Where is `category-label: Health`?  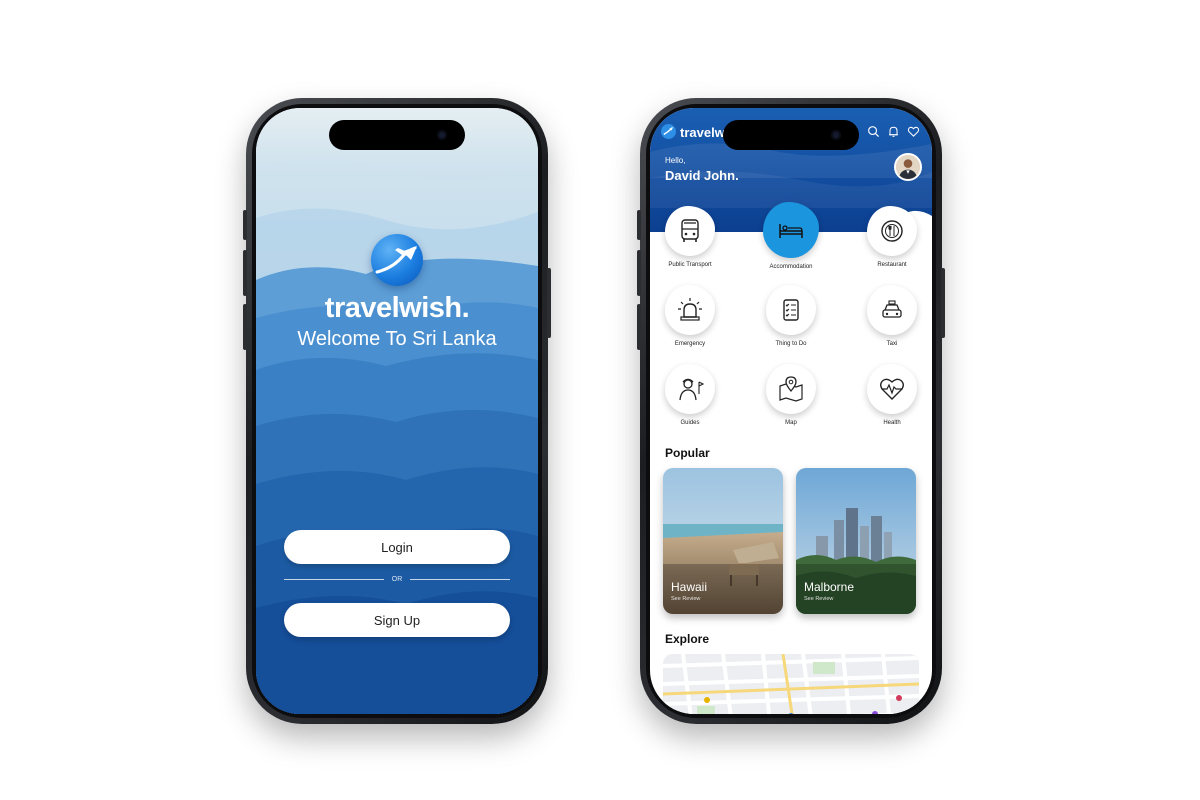 category-label: Health is located at coordinates (892, 423).